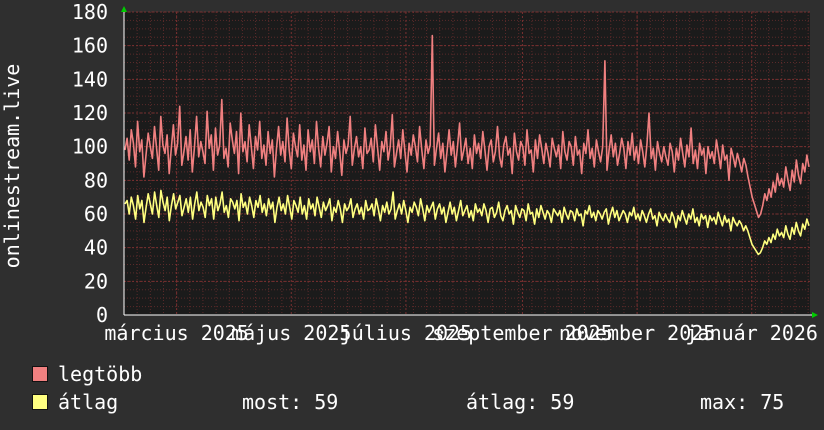 The height and width of the screenshot is (430, 824). Describe the element at coordinates (742, 402) in the screenshot. I see `stat-max: max: 75` at that location.